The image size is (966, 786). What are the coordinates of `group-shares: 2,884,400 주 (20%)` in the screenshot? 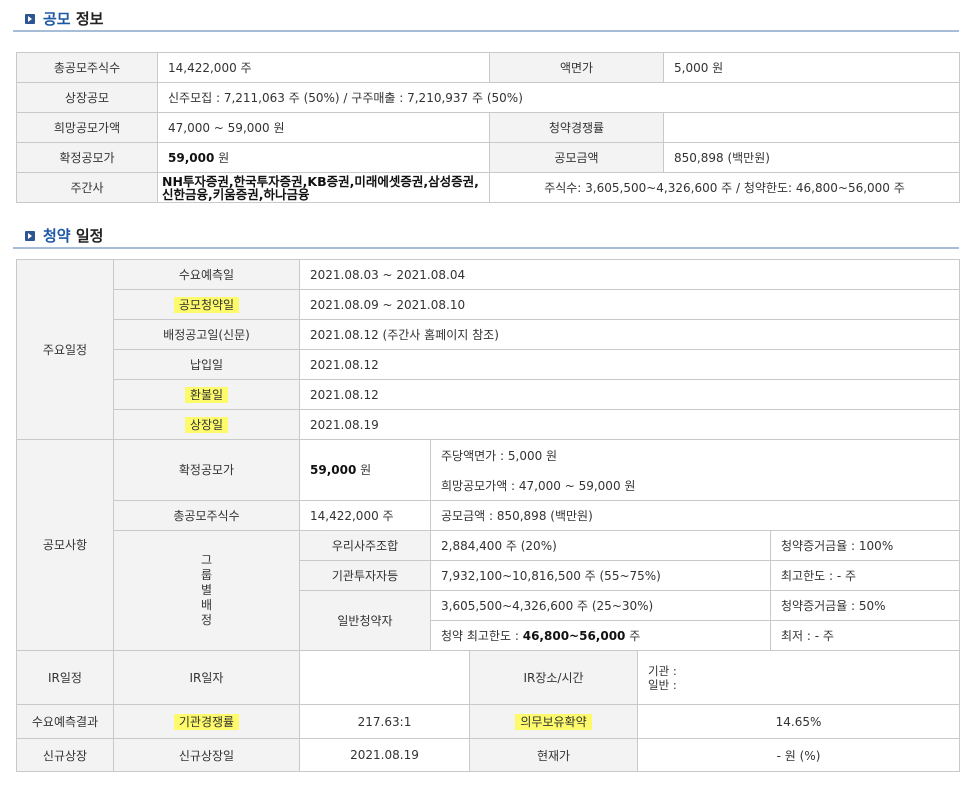 It's located at (600, 545).